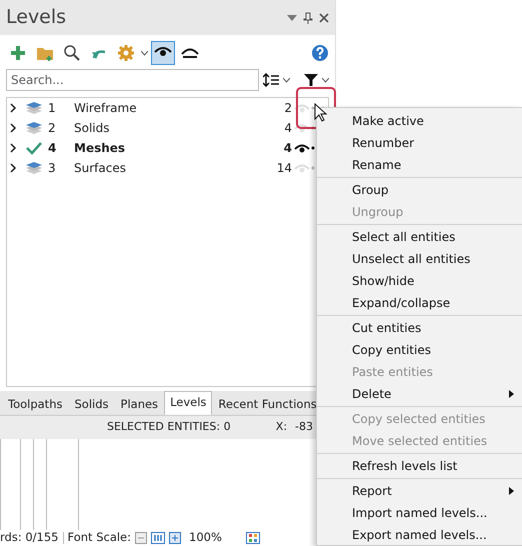 The image size is (522, 546). What do you see at coordinates (18, 53) in the screenshot?
I see `add-icon` at bounding box center [18, 53].